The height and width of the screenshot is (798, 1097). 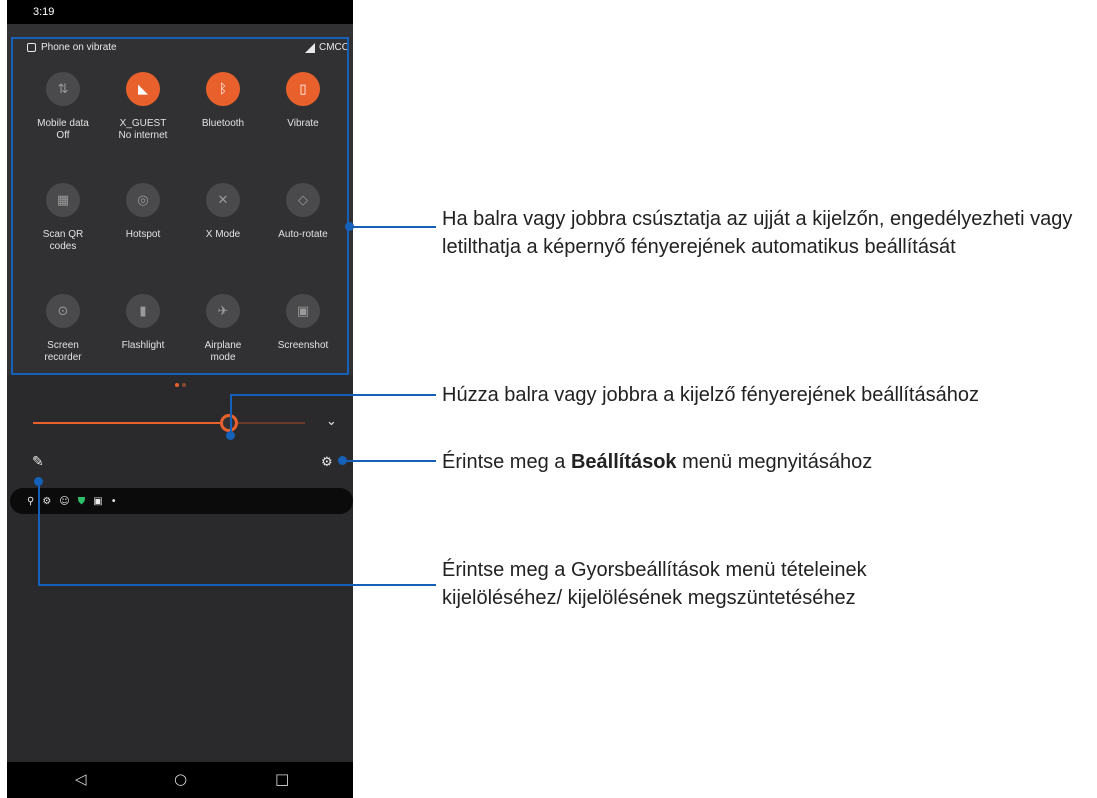 I want to click on page-dot, so click(x=184, y=385).